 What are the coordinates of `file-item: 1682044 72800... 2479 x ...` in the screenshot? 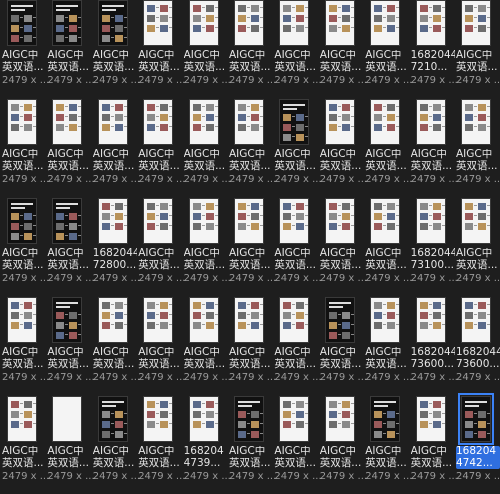 It's located at (116, 247).